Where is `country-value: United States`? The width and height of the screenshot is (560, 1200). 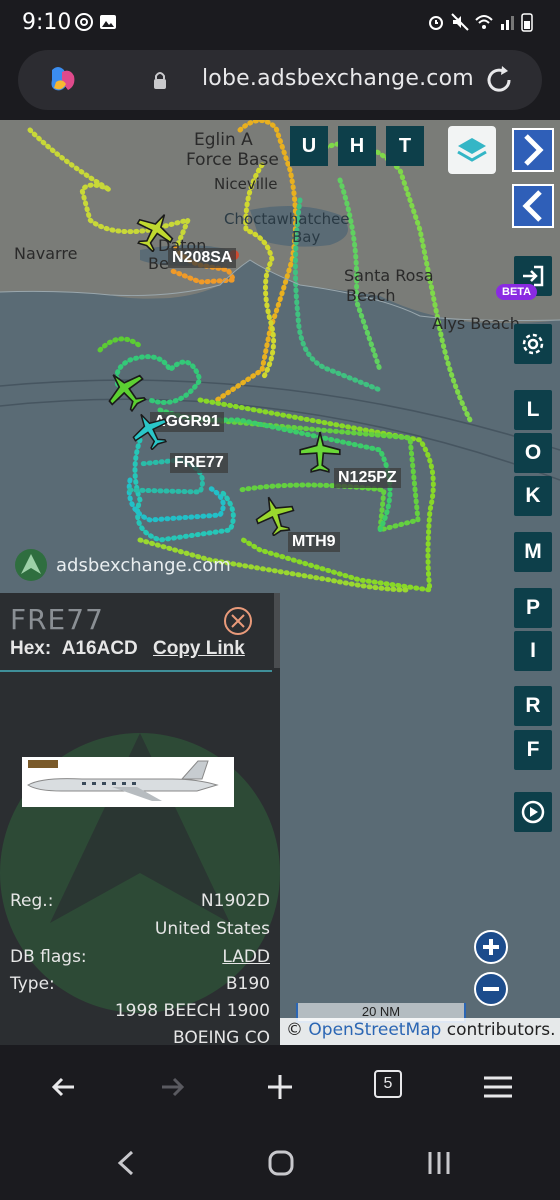 country-value: United States is located at coordinates (212, 929).